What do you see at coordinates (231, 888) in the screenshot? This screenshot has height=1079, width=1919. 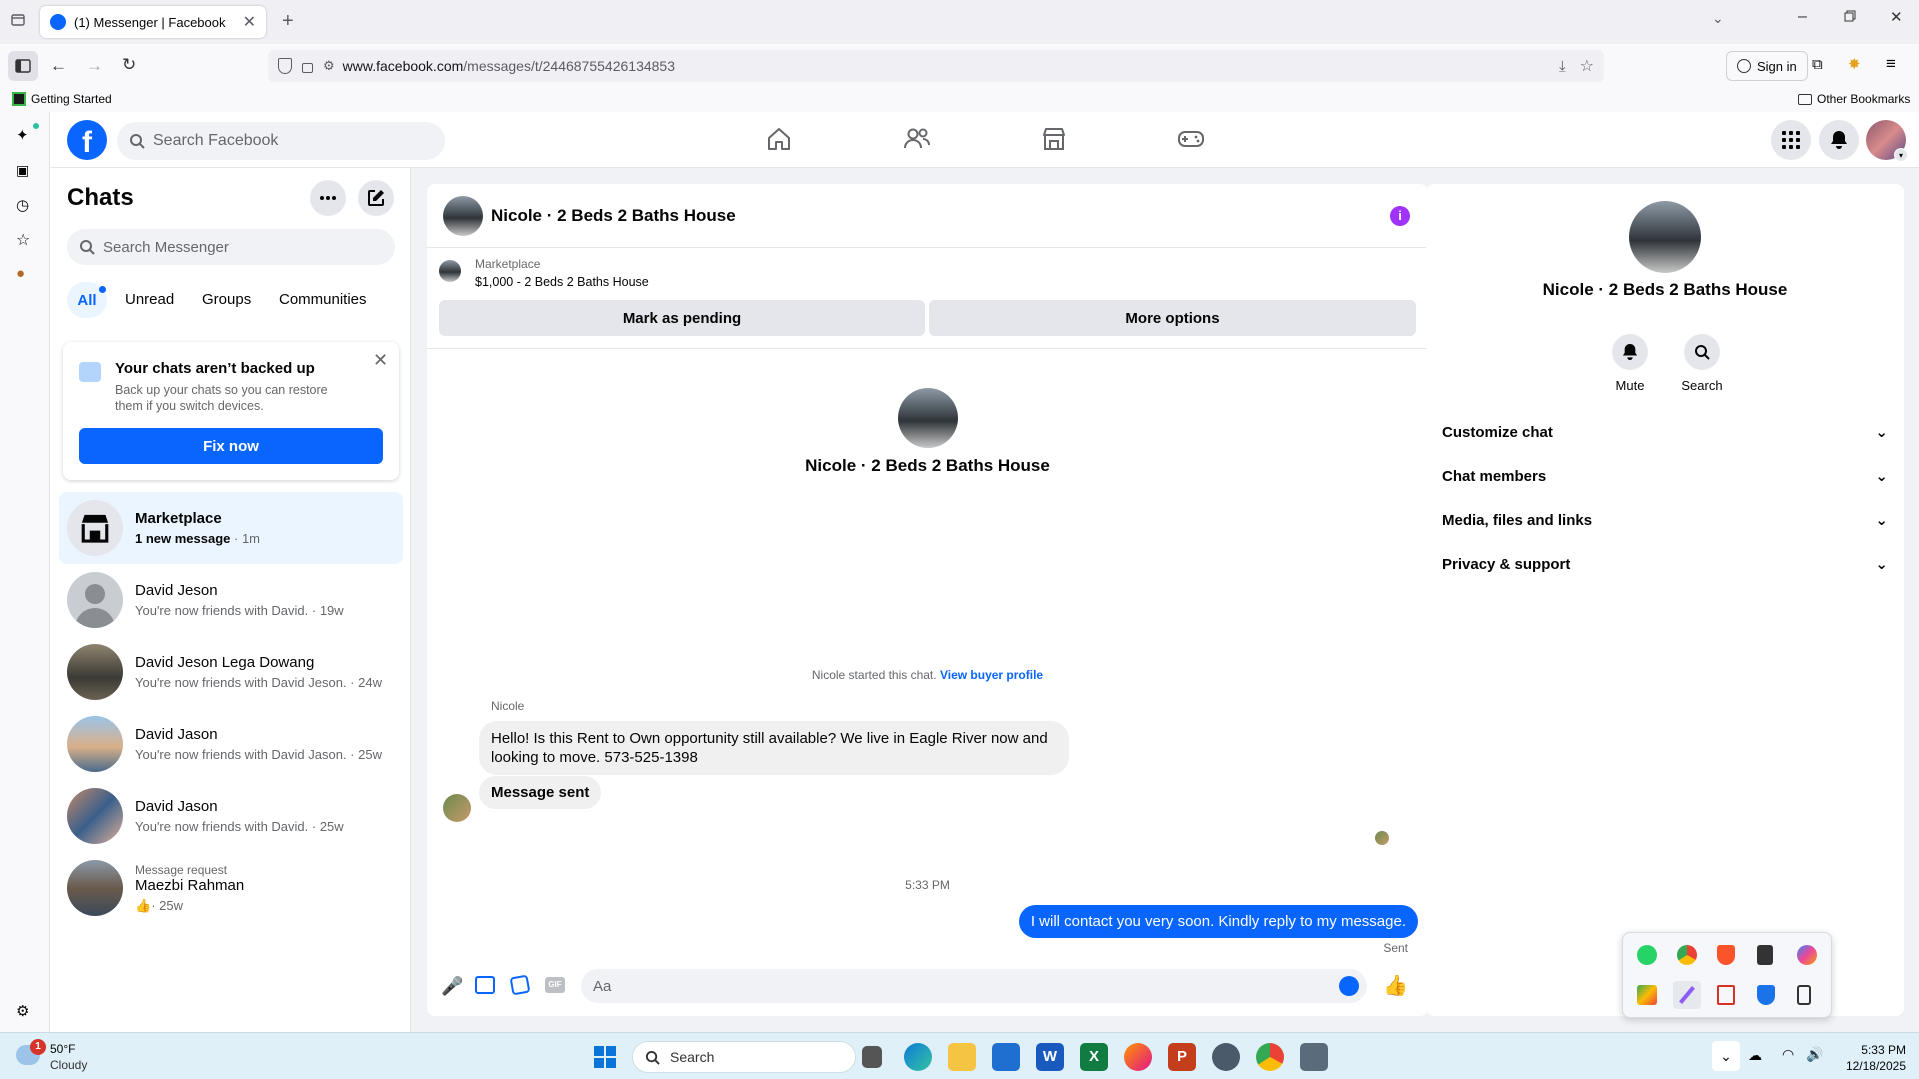 I see `chat-item-maezbi-rahman: Message request Maezbi Rahman 👍· 25w` at bounding box center [231, 888].